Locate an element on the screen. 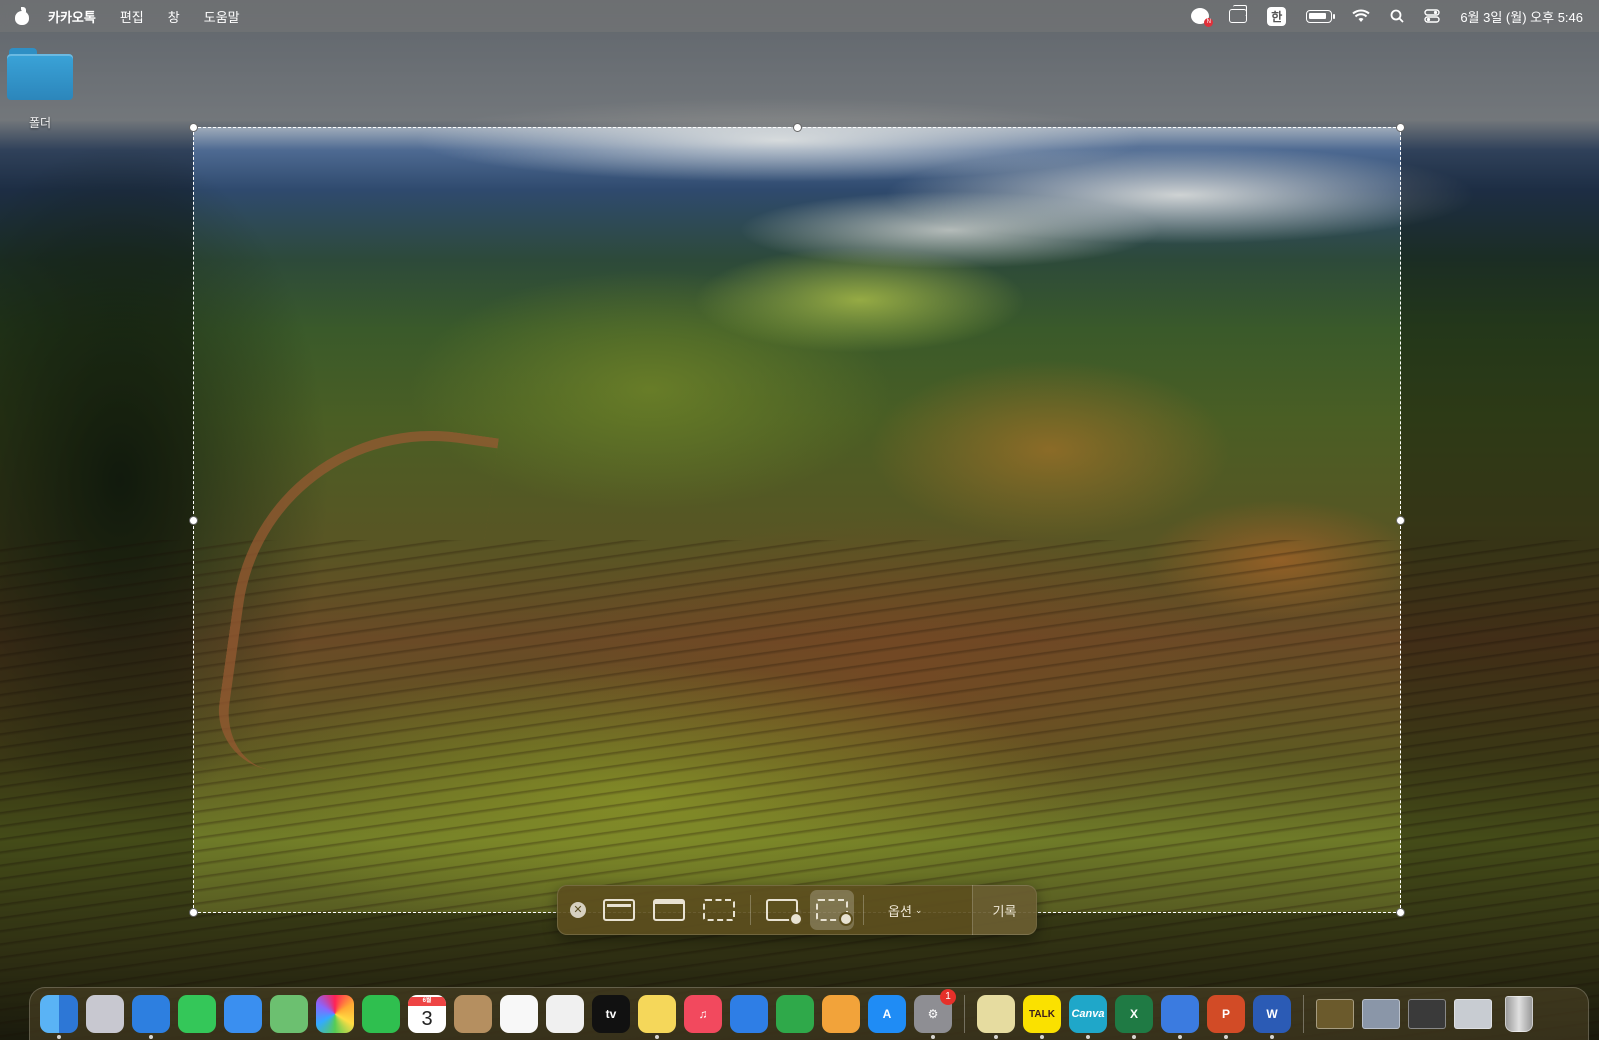  dock-trash is located at coordinates (1519, 1014).